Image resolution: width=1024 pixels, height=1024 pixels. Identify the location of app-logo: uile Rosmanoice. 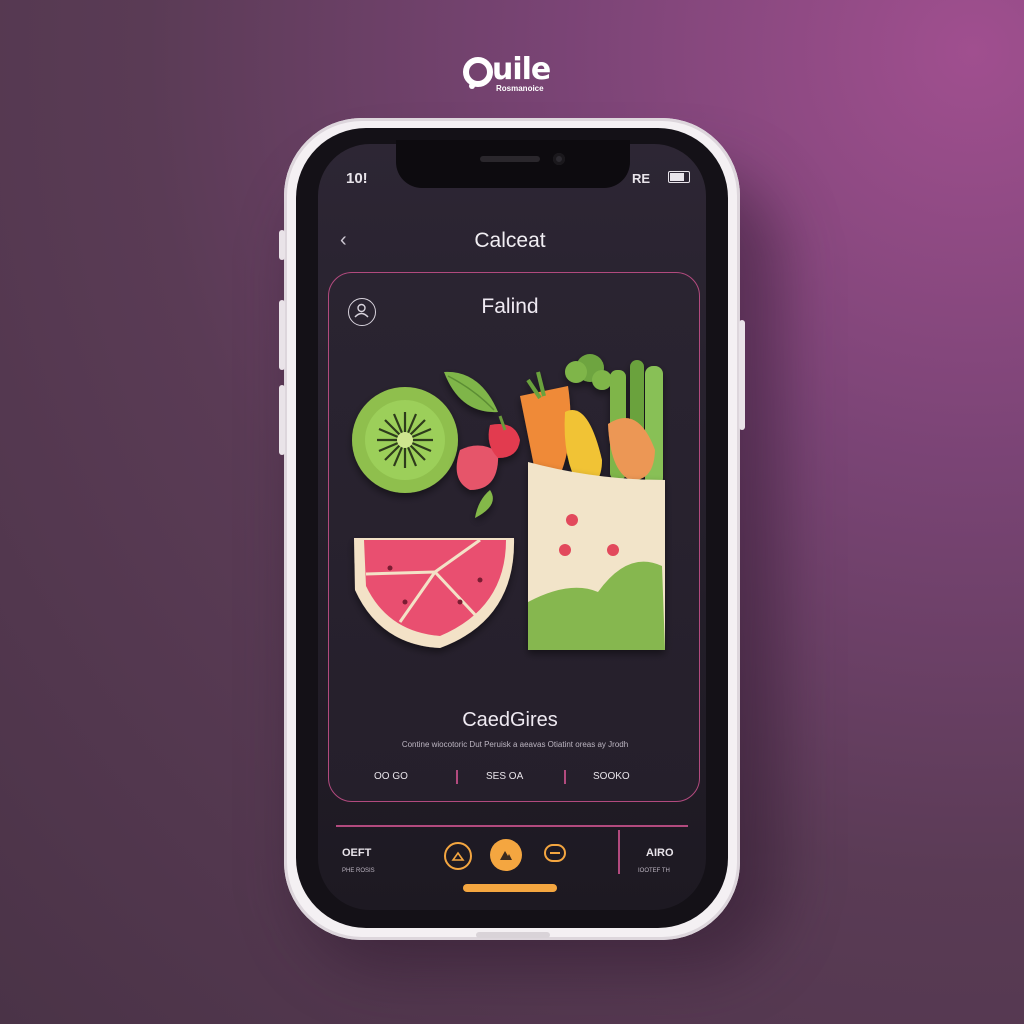
(512, 75).